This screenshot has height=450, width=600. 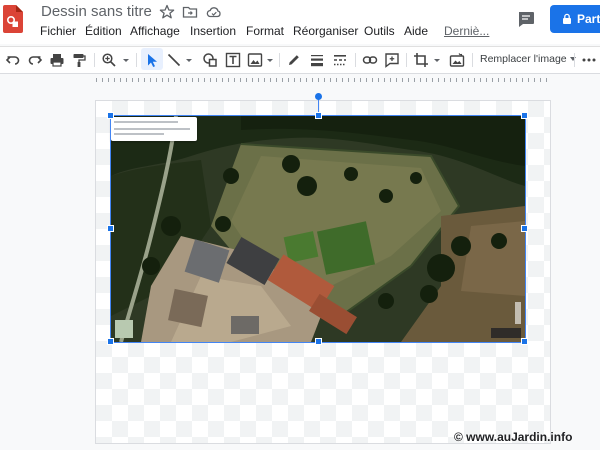 What do you see at coordinates (13, 60) in the screenshot?
I see `undo-icon` at bounding box center [13, 60].